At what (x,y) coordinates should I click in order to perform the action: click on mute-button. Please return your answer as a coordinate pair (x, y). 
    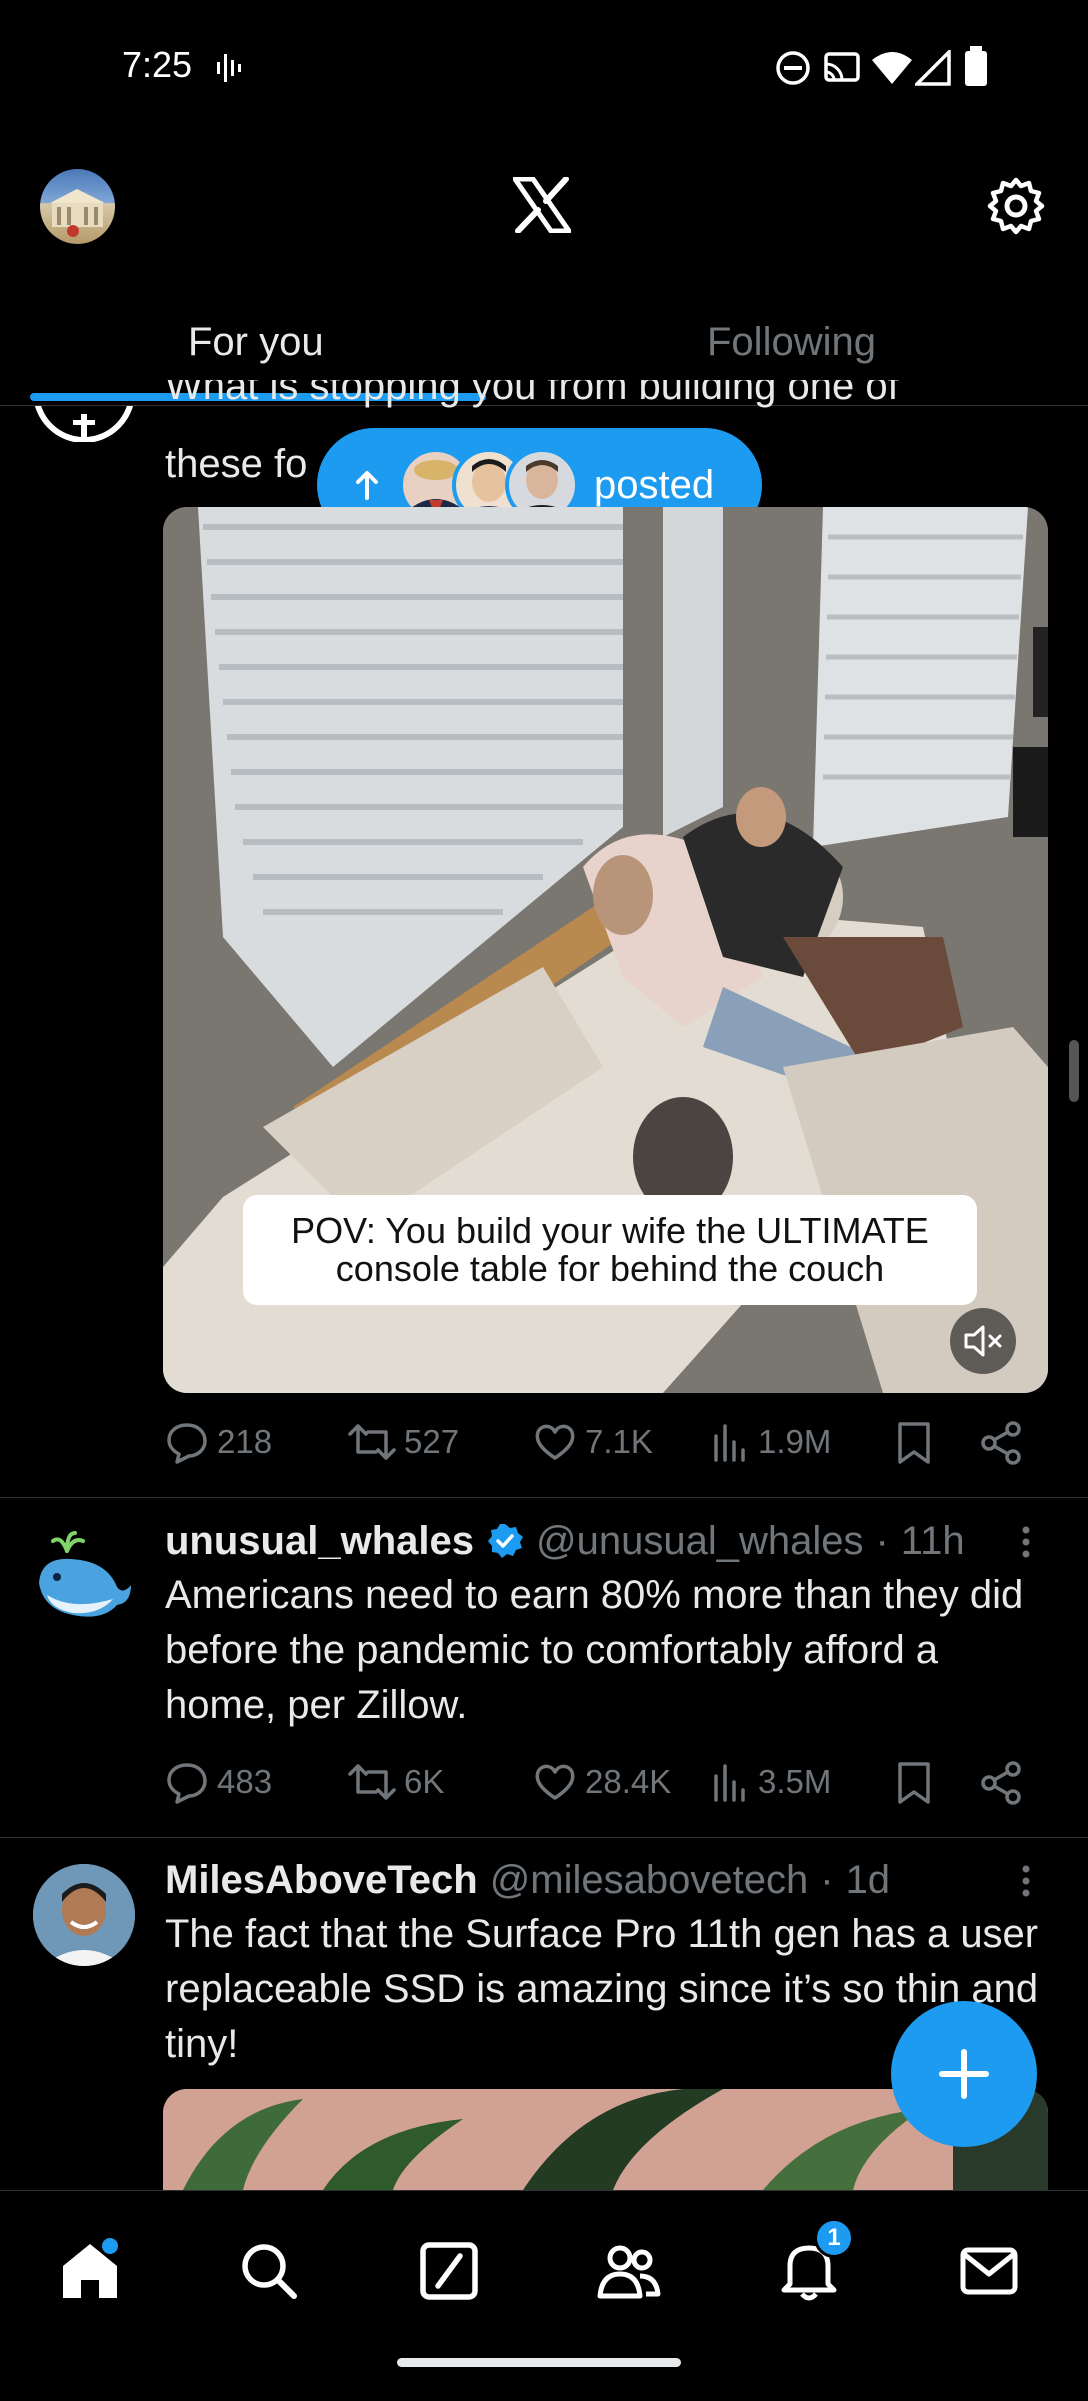
    Looking at the image, I should click on (983, 1341).